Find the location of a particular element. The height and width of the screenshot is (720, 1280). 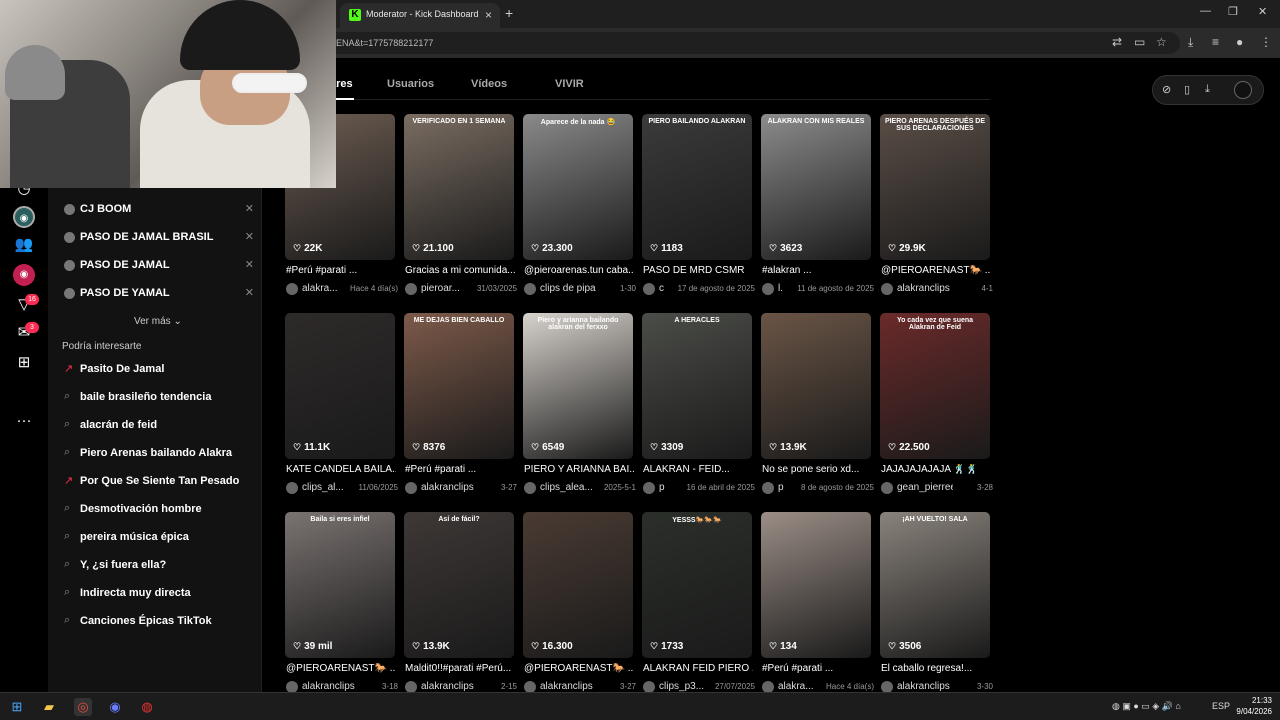

phone-icon: ▯ is located at coordinates (1187, 89).